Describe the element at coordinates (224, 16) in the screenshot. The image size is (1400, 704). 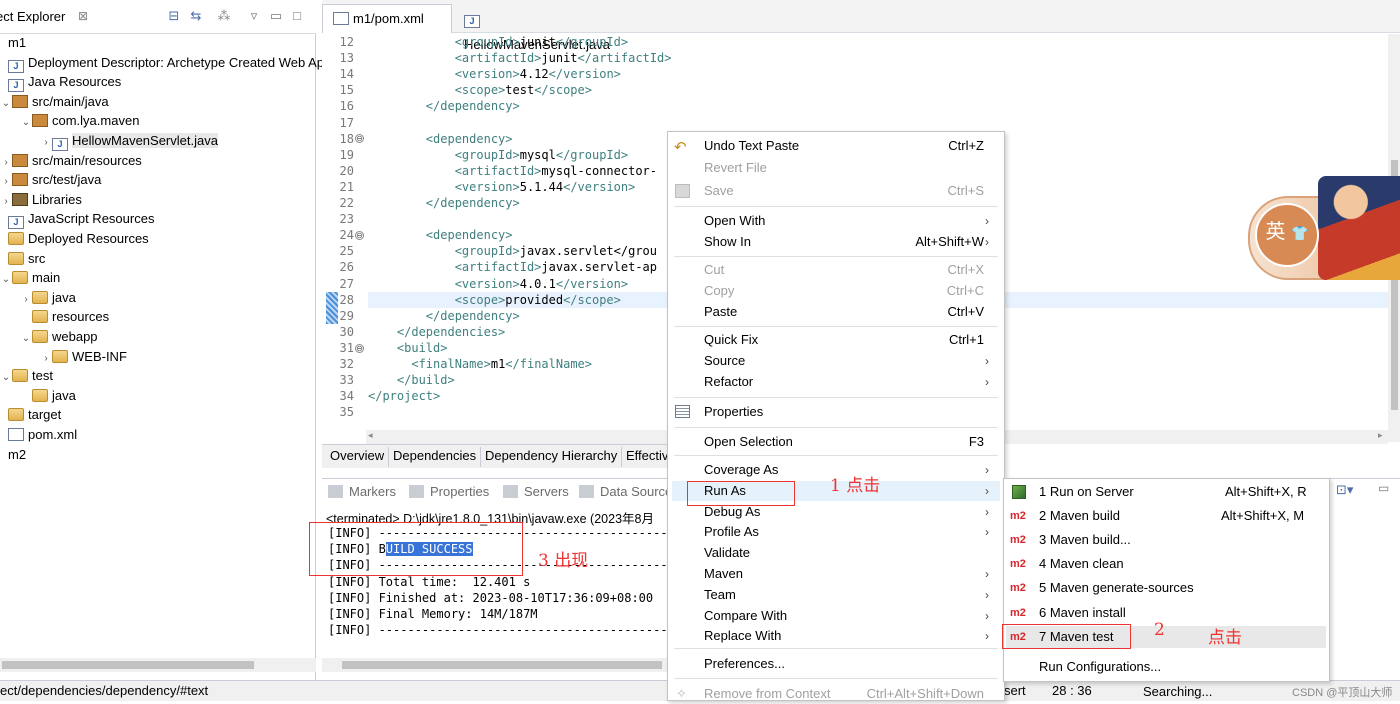
I see `filter-icon: ⁂` at that location.